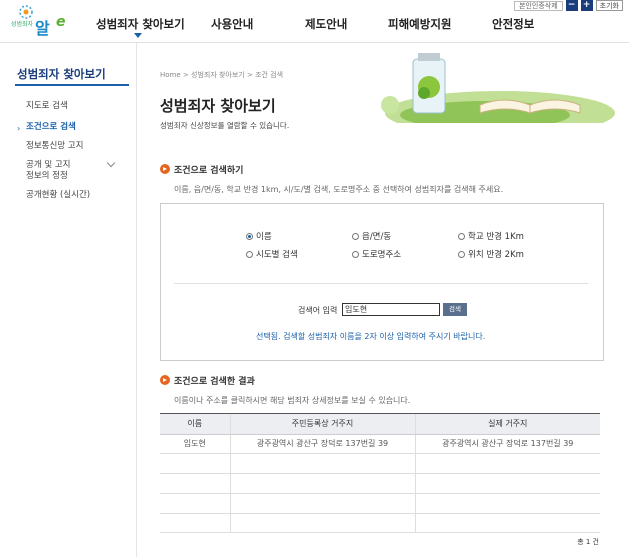  I want to click on radio-location-radius-label: 위치 반경 2Km, so click(496, 255).